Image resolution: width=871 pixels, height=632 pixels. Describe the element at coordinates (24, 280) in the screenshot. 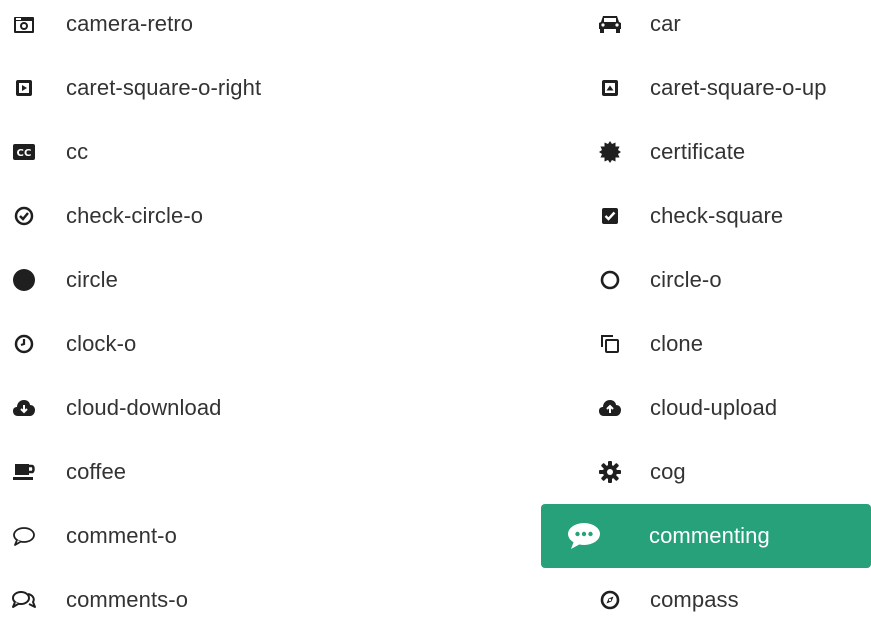

I see `circle-icon` at that location.